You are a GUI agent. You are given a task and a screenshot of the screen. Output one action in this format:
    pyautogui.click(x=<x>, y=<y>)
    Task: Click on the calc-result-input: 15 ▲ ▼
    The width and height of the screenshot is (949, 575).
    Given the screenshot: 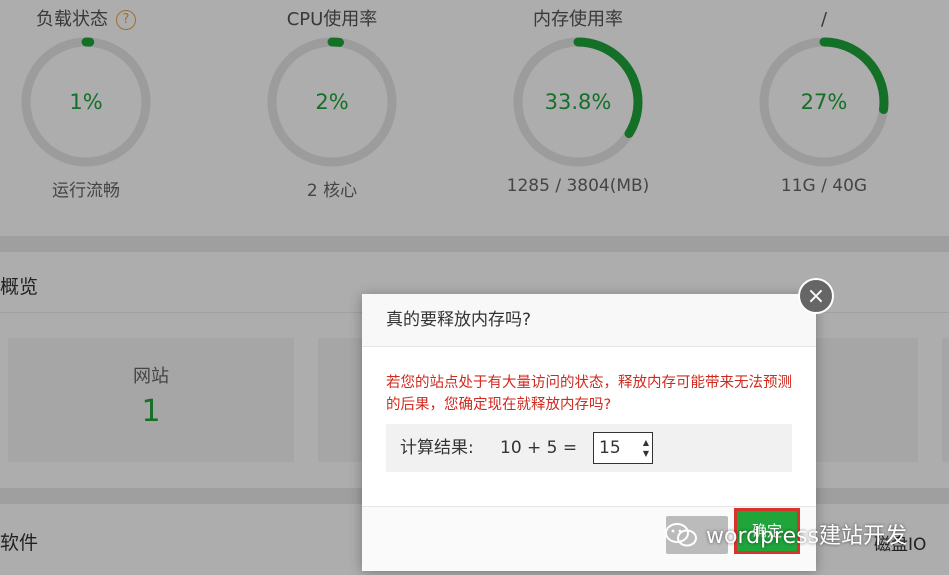 What is the action you would take?
    pyautogui.click(x=623, y=448)
    